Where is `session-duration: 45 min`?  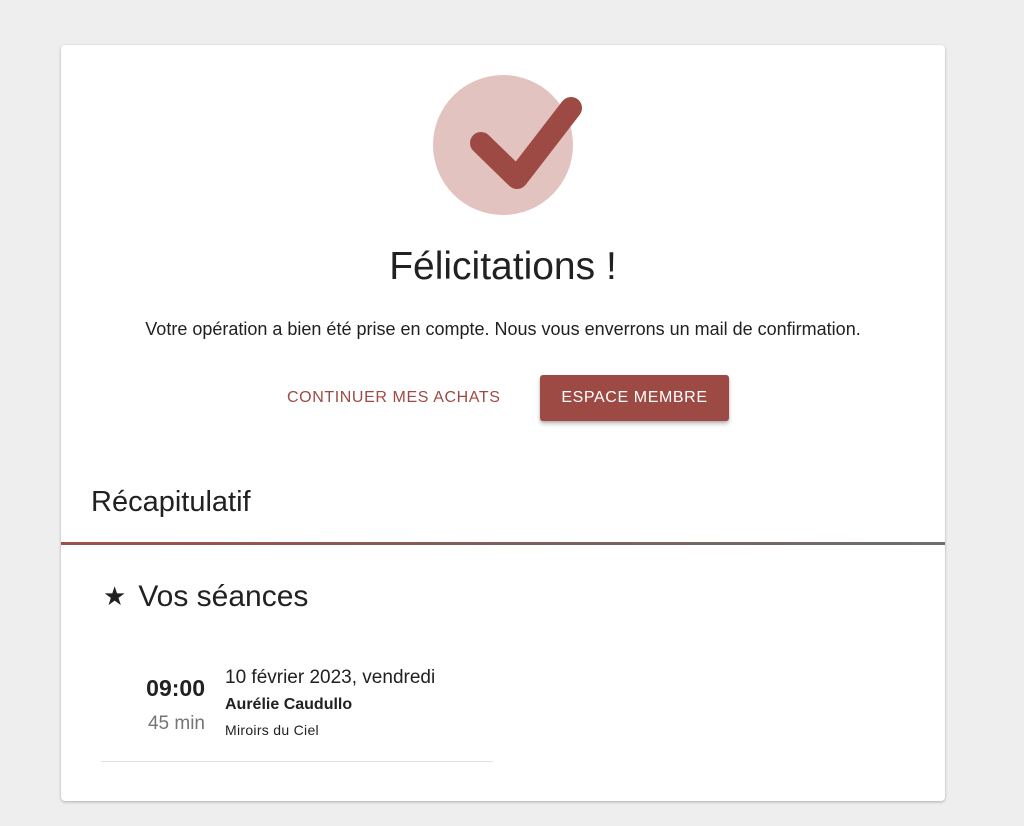
session-duration: 45 min is located at coordinates (176, 723).